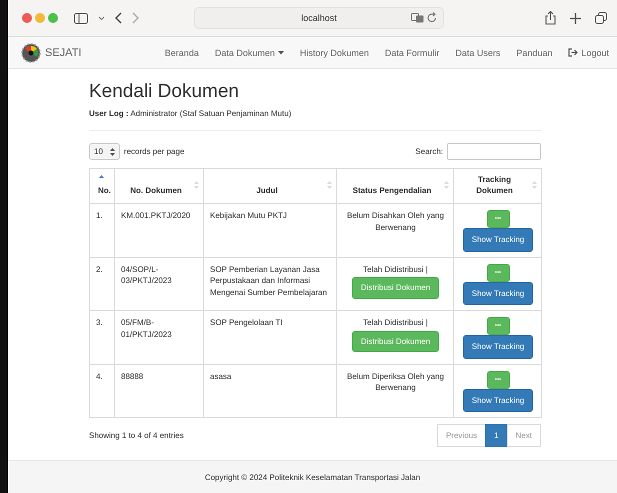  What do you see at coordinates (31, 52) in the screenshot?
I see `logo-icon` at bounding box center [31, 52].